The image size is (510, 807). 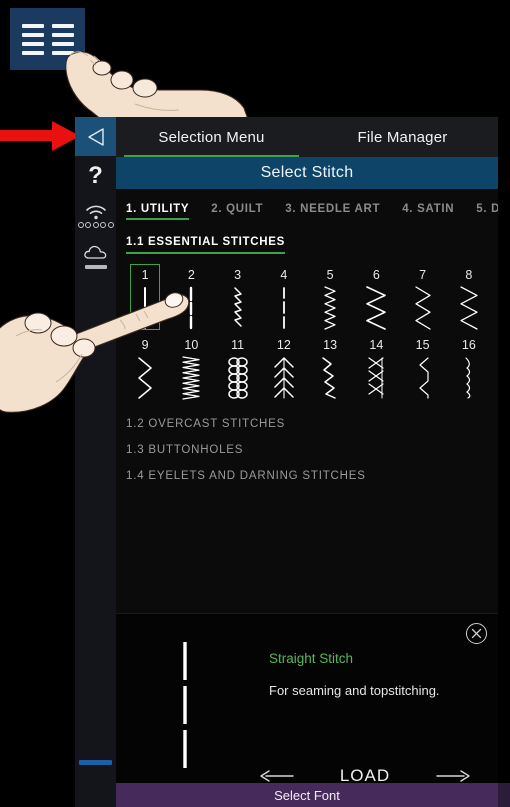 What do you see at coordinates (191, 275) in the screenshot?
I see `stitch-number: 2` at bounding box center [191, 275].